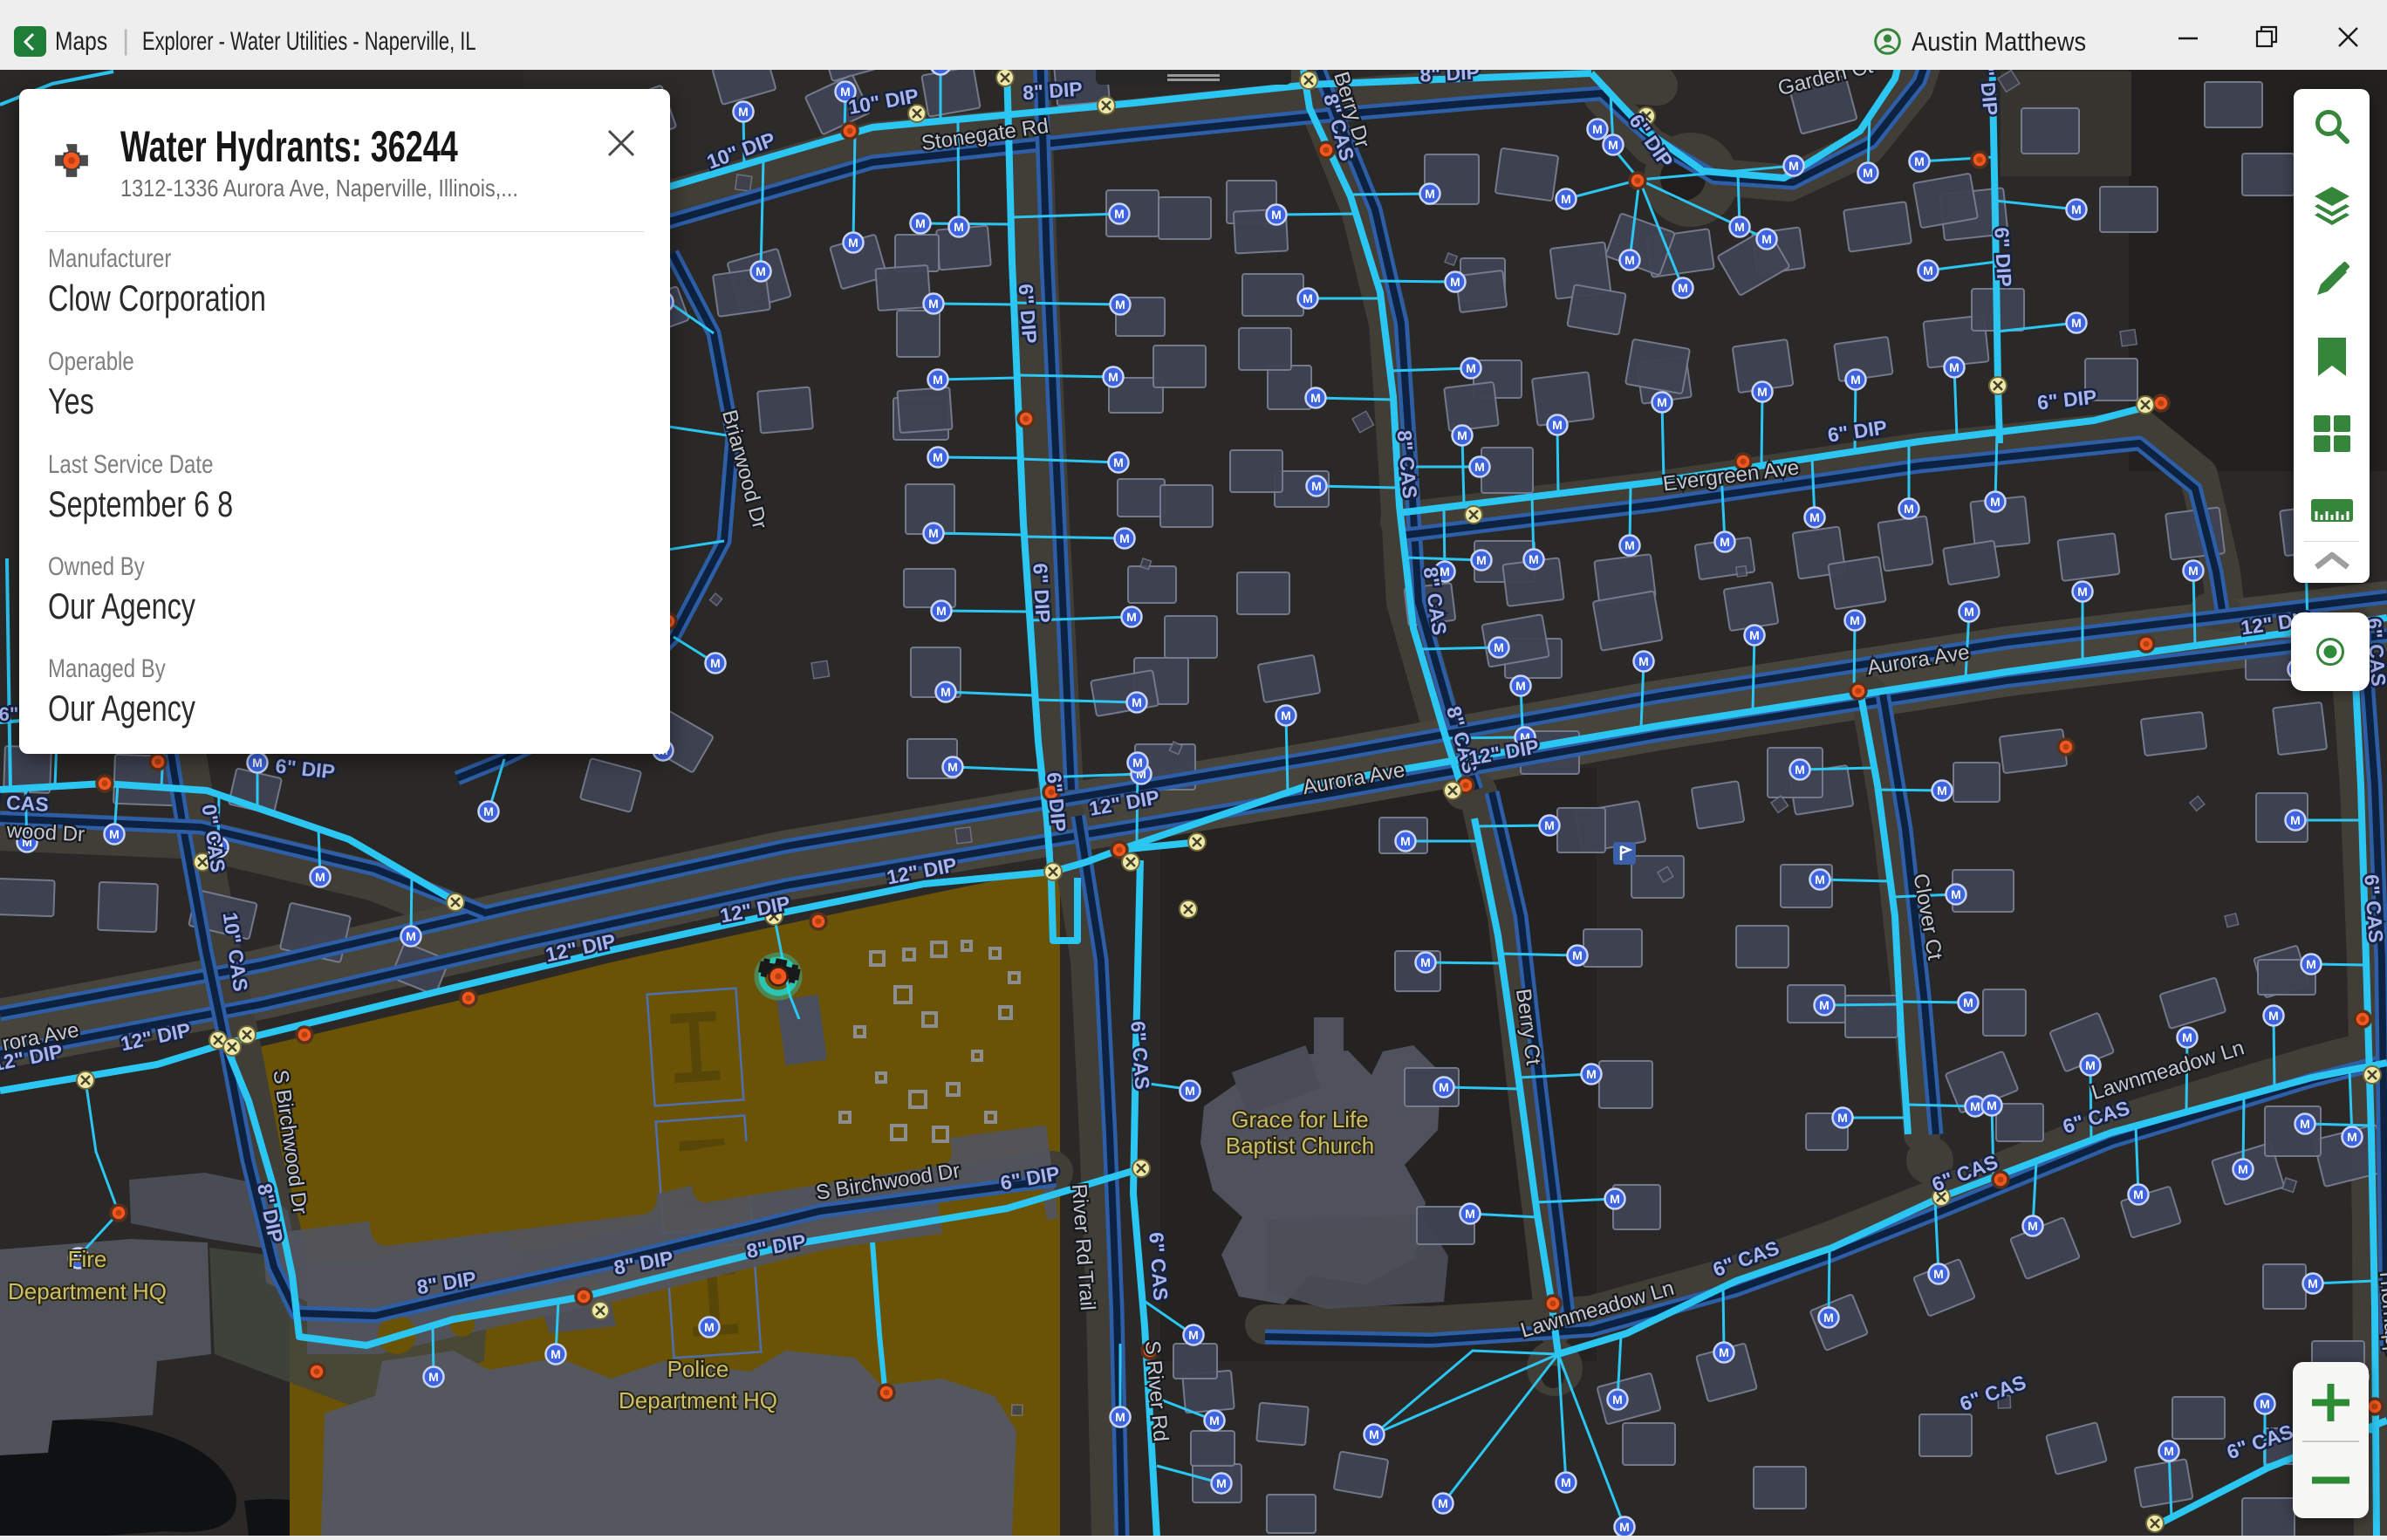 The width and height of the screenshot is (2387, 1540). Describe the element at coordinates (698, 1369) in the screenshot. I see `svg-text: Police` at that location.